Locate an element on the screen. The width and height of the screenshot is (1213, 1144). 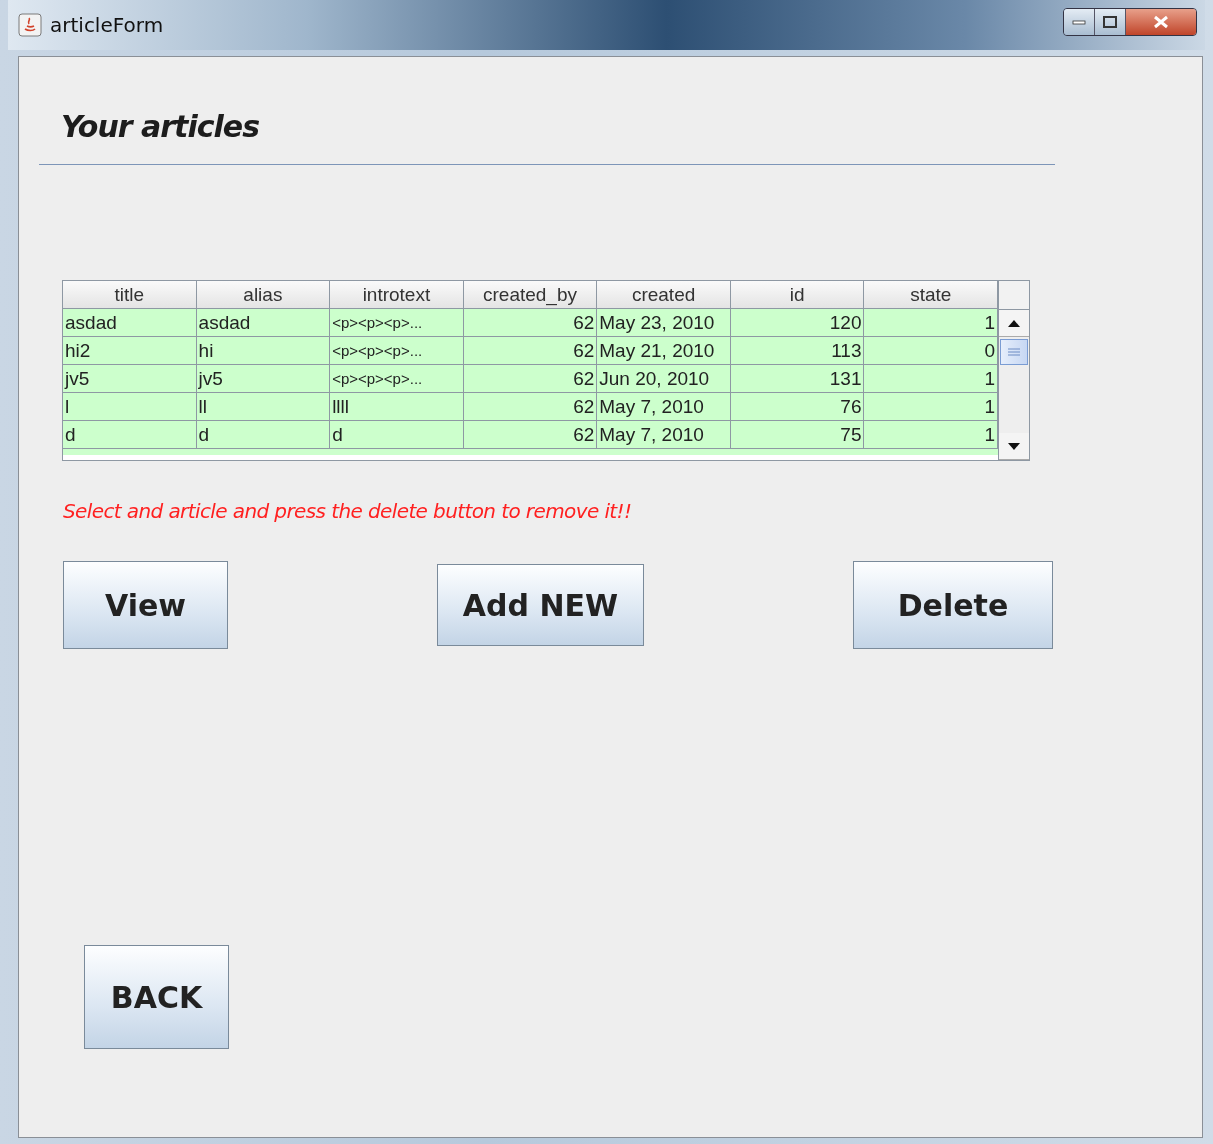
close-icon is located at coordinates (1161, 22).